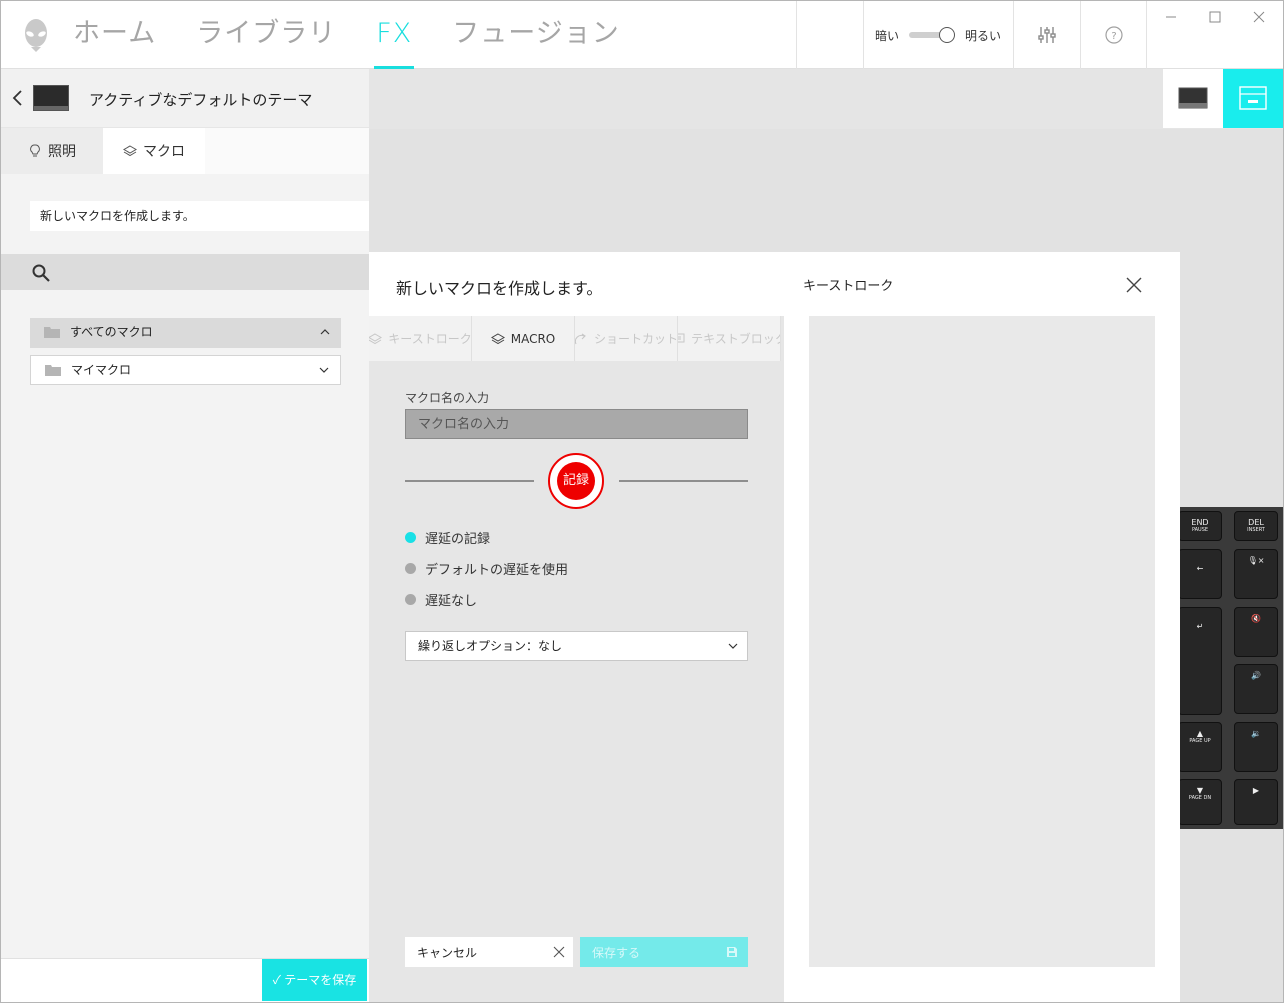 This screenshot has width=1284, height=1003. Describe the element at coordinates (932, 35) in the screenshot. I see `theme-switch` at that location.